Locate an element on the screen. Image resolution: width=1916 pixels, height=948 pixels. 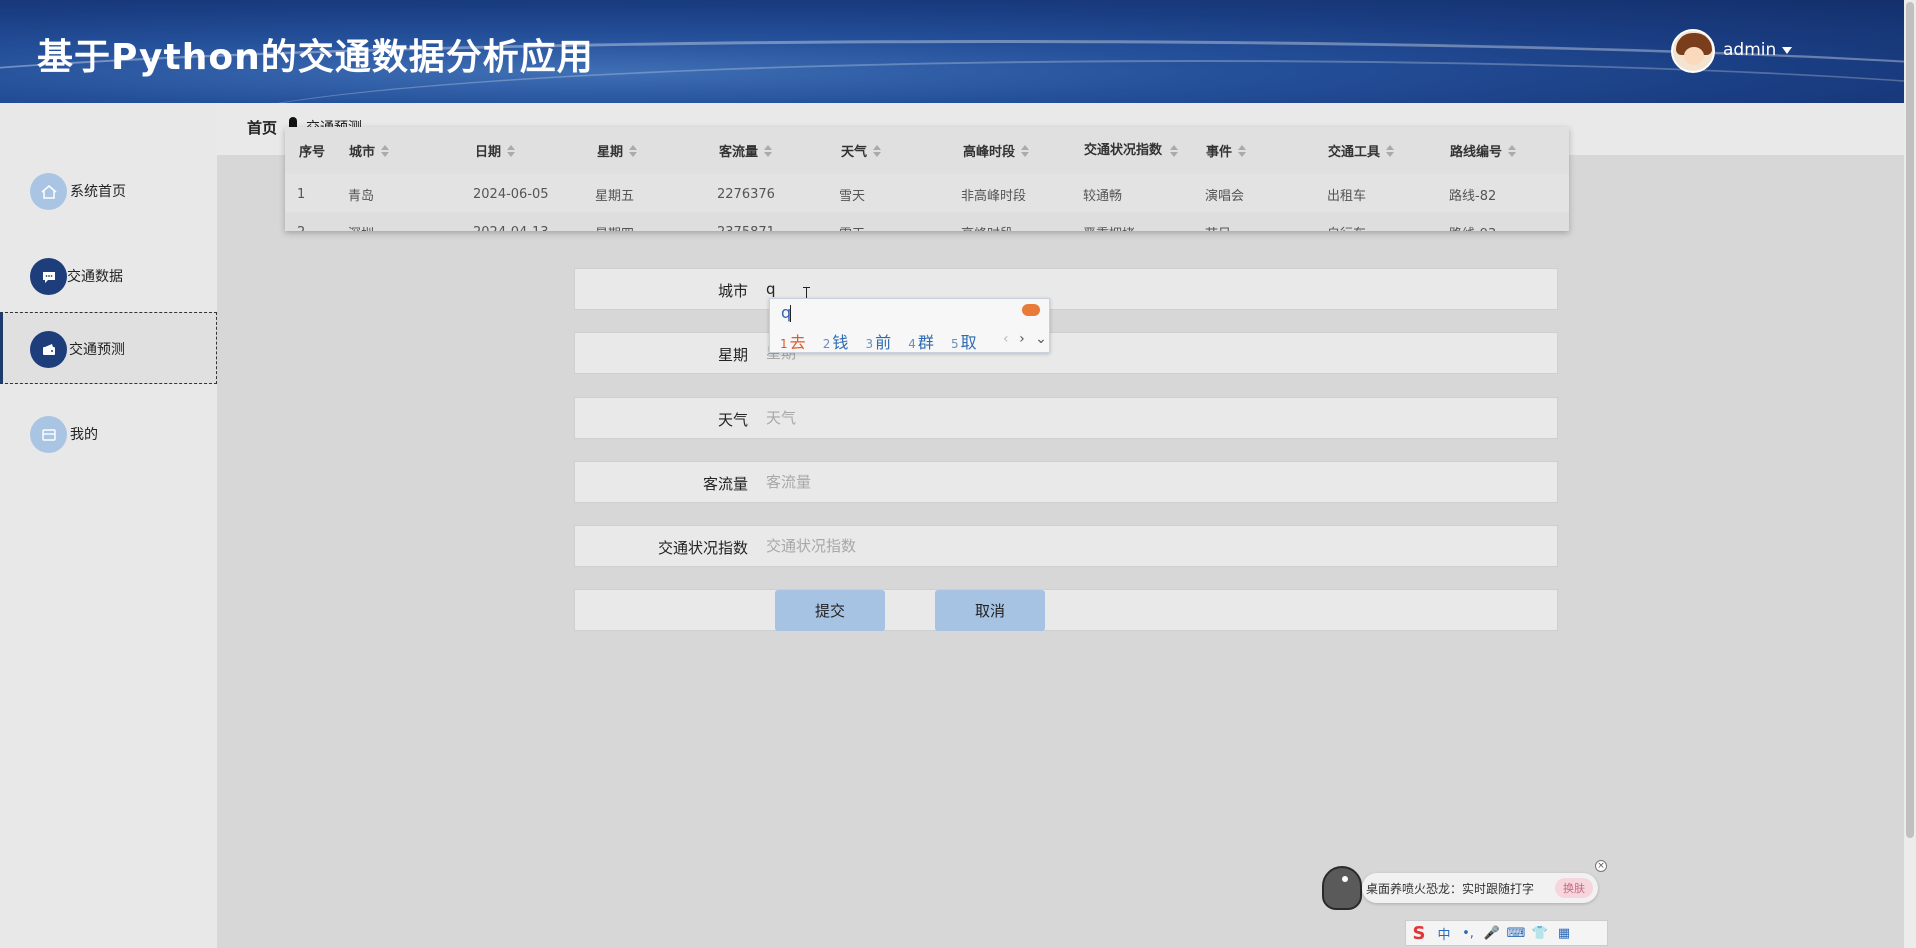
table-cell: 青岛 is located at coordinates (361, 196).